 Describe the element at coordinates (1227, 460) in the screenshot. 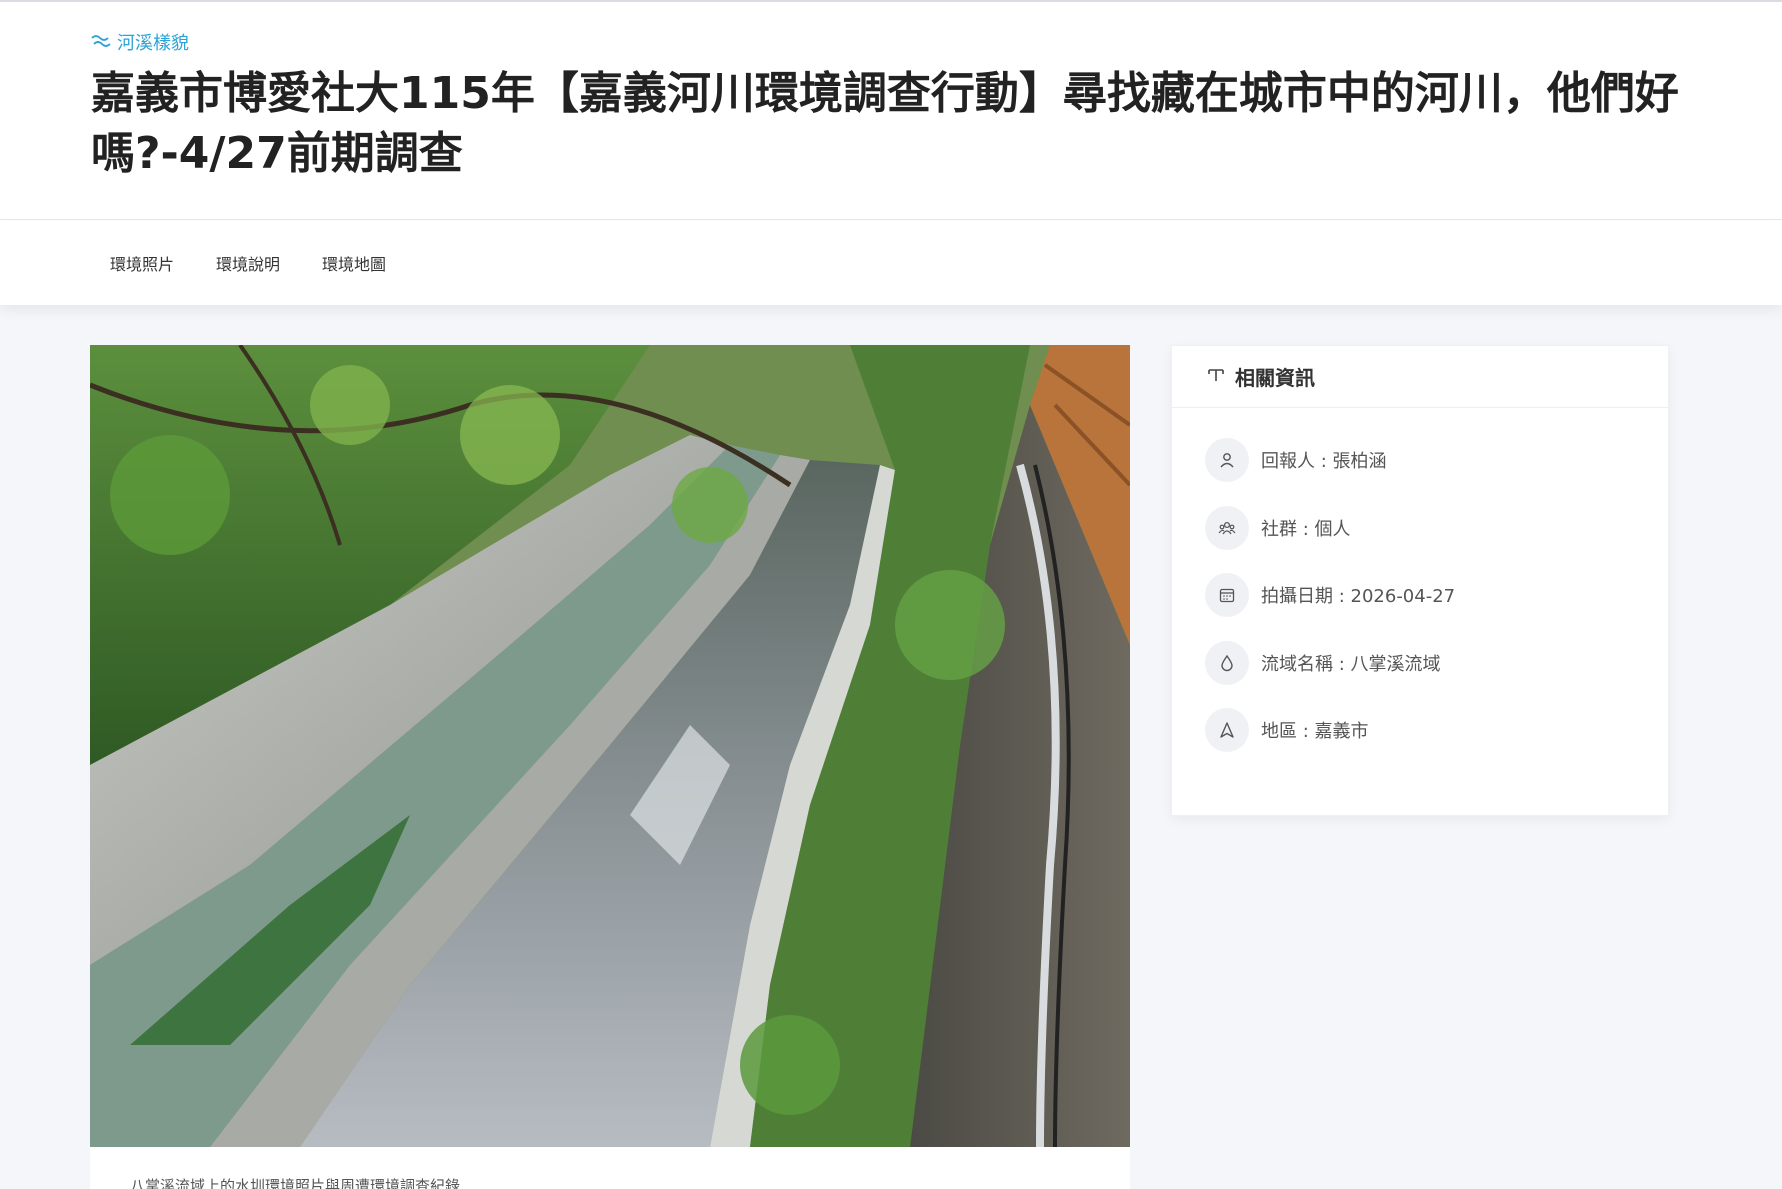

I see `user-icon` at that location.